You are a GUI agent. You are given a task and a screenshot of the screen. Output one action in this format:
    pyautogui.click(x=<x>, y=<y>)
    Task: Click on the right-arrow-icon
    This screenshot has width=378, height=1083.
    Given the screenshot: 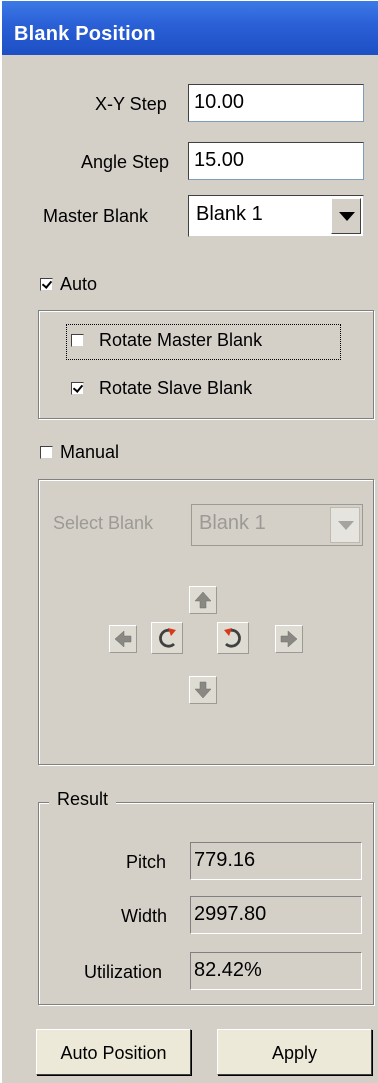 What is the action you would take?
    pyautogui.click(x=289, y=639)
    